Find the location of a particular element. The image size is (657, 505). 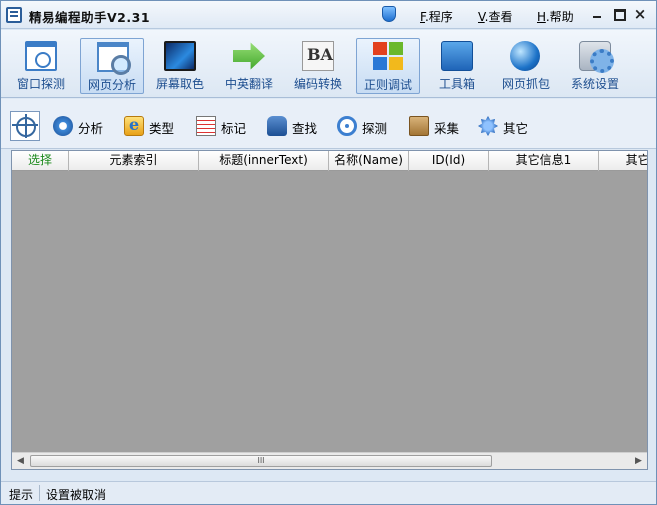

horizontal-scrollbar: ◀ III ▶ is located at coordinates (329, 460).